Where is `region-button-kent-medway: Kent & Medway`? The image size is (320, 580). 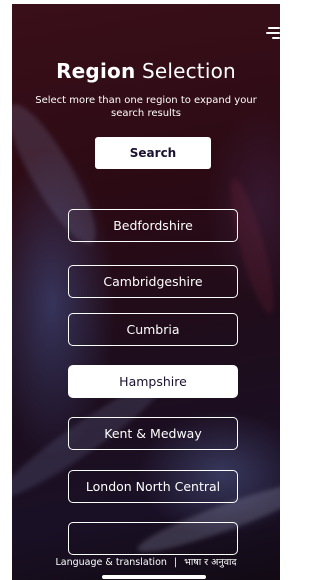 region-button-kent-medway: Kent & Medway is located at coordinates (153, 433).